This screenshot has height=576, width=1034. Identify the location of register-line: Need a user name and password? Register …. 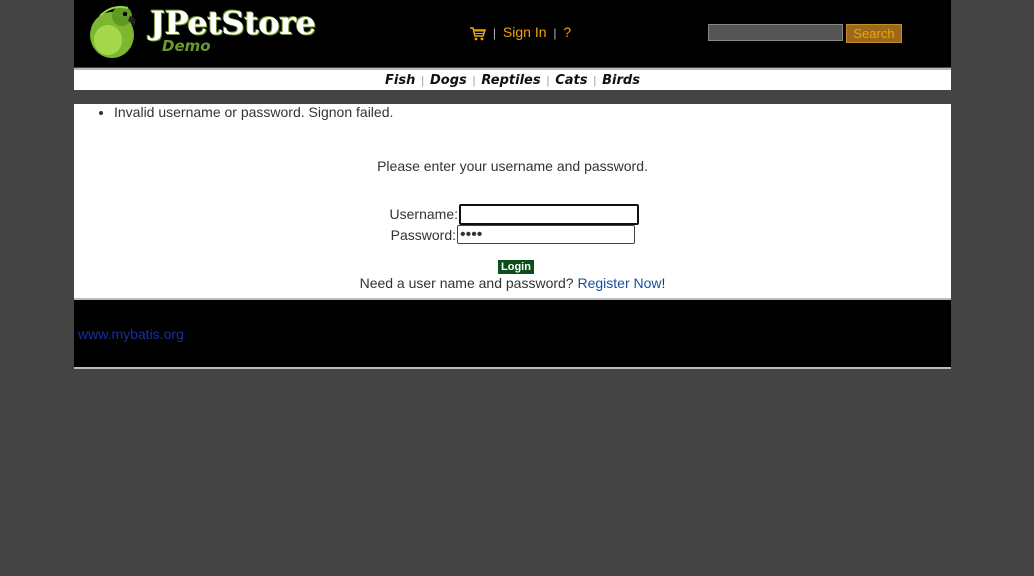
(512, 283).